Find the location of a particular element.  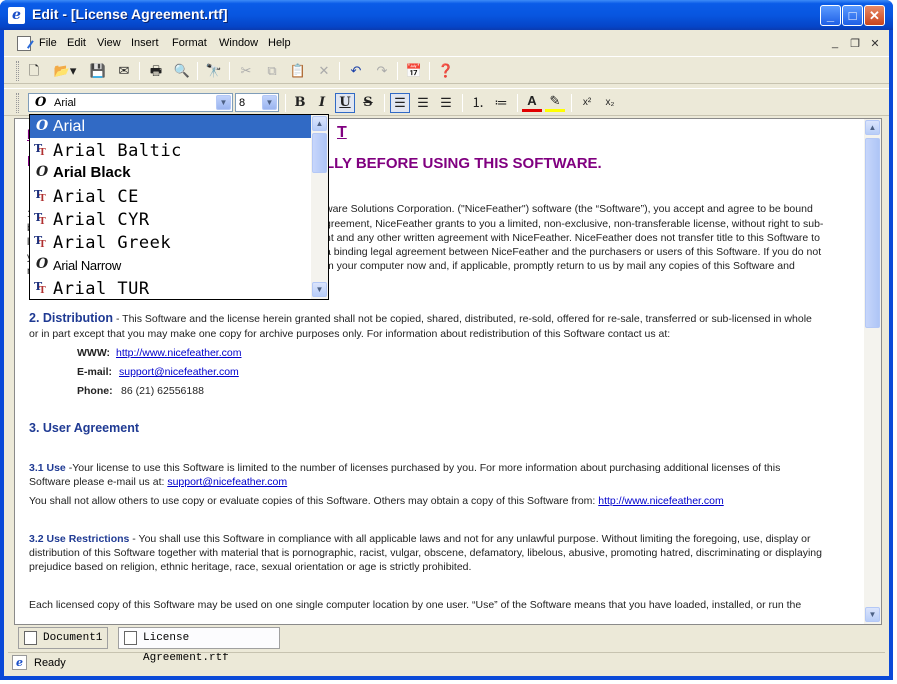

font-option-arial: O Arial is located at coordinates (170, 126).